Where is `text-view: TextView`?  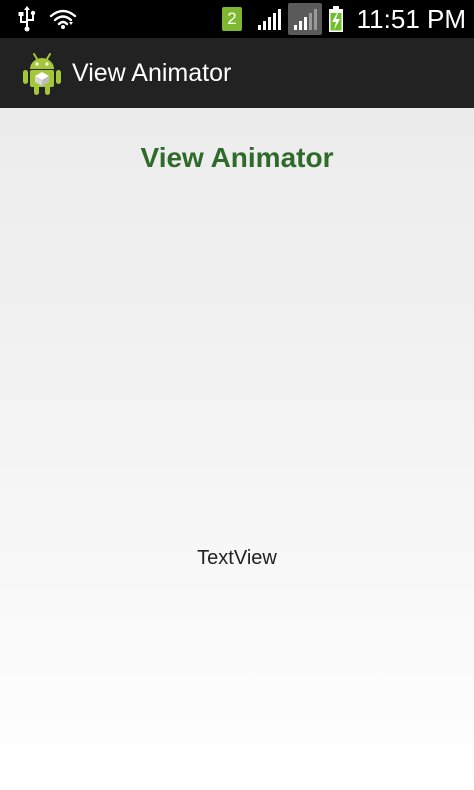
text-view: TextView is located at coordinates (237, 558).